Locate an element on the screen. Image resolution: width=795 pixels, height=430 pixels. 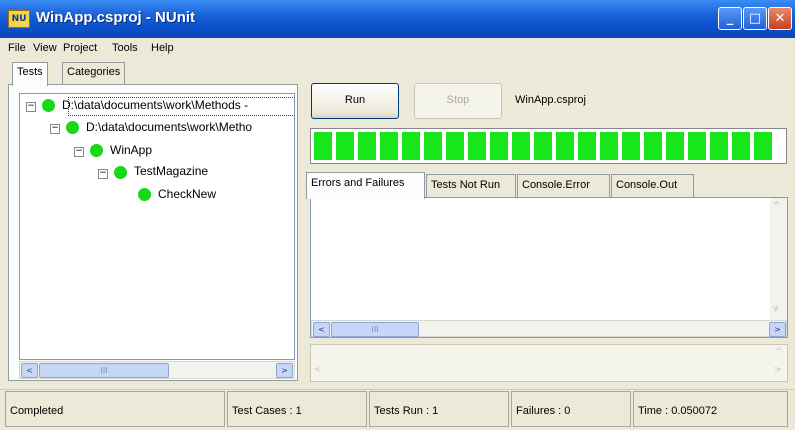
status-failures: Failures : 0 is located at coordinates (571, 409).